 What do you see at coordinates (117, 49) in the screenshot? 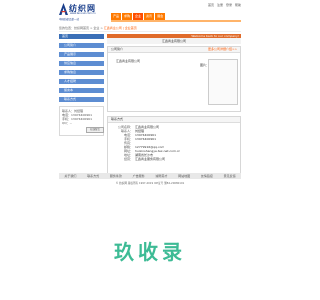
I see `intro-title: 公司简介` at bounding box center [117, 49].